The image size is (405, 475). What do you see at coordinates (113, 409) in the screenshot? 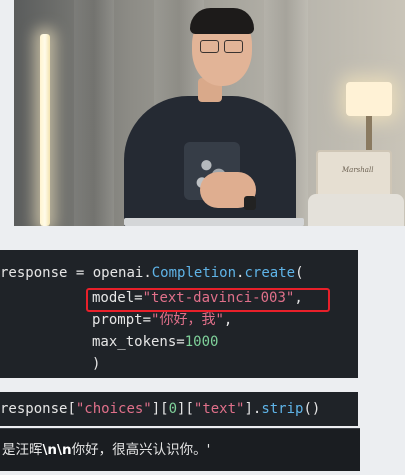
I see `choices-key: "choices"` at bounding box center [113, 409].